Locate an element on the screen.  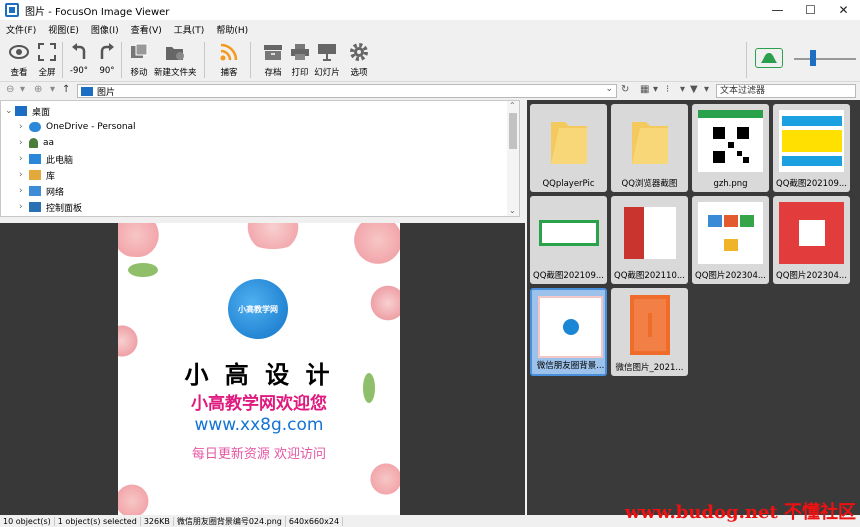
view-dropdown-icon: ▾ is located at coordinates (655, 89).